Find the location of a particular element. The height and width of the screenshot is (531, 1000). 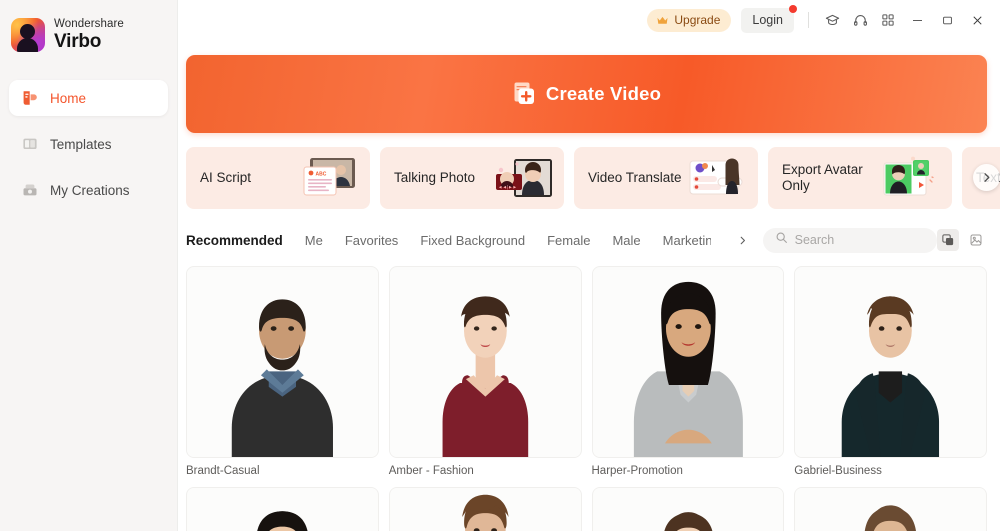

avatar-card: Gabriel-Business is located at coordinates (890, 371).